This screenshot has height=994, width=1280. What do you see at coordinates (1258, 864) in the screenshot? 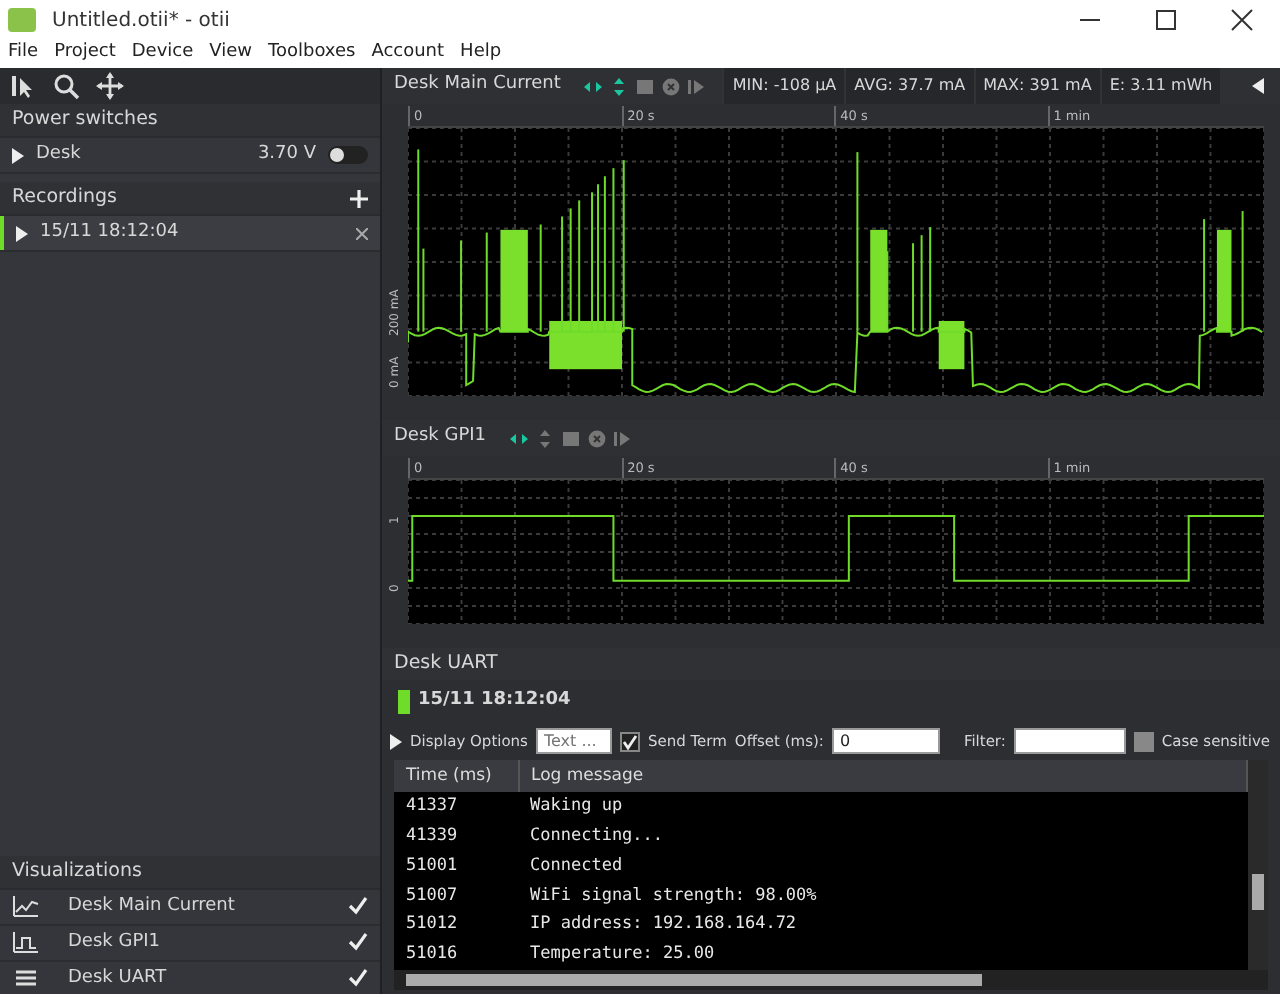
I see `vertical-scrollbar` at bounding box center [1258, 864].